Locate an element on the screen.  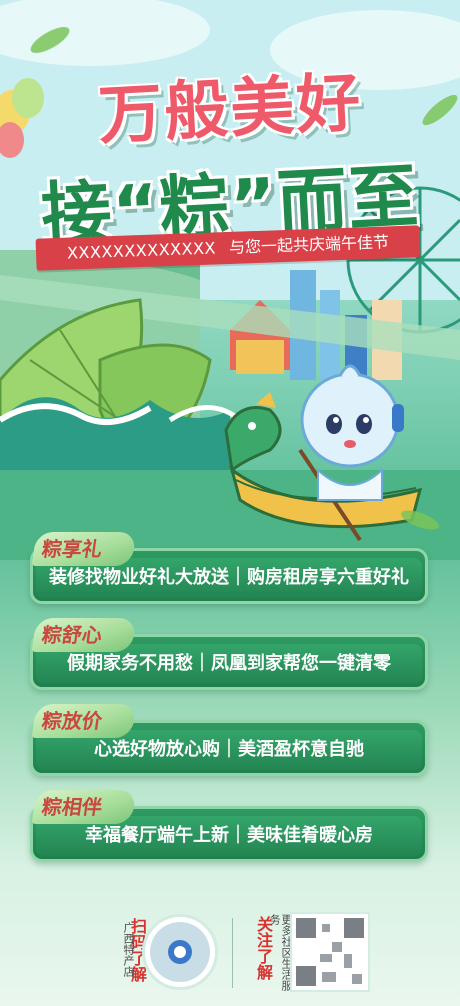
benefit-tag: 粽舒心 is located at coordinates (84, 635).